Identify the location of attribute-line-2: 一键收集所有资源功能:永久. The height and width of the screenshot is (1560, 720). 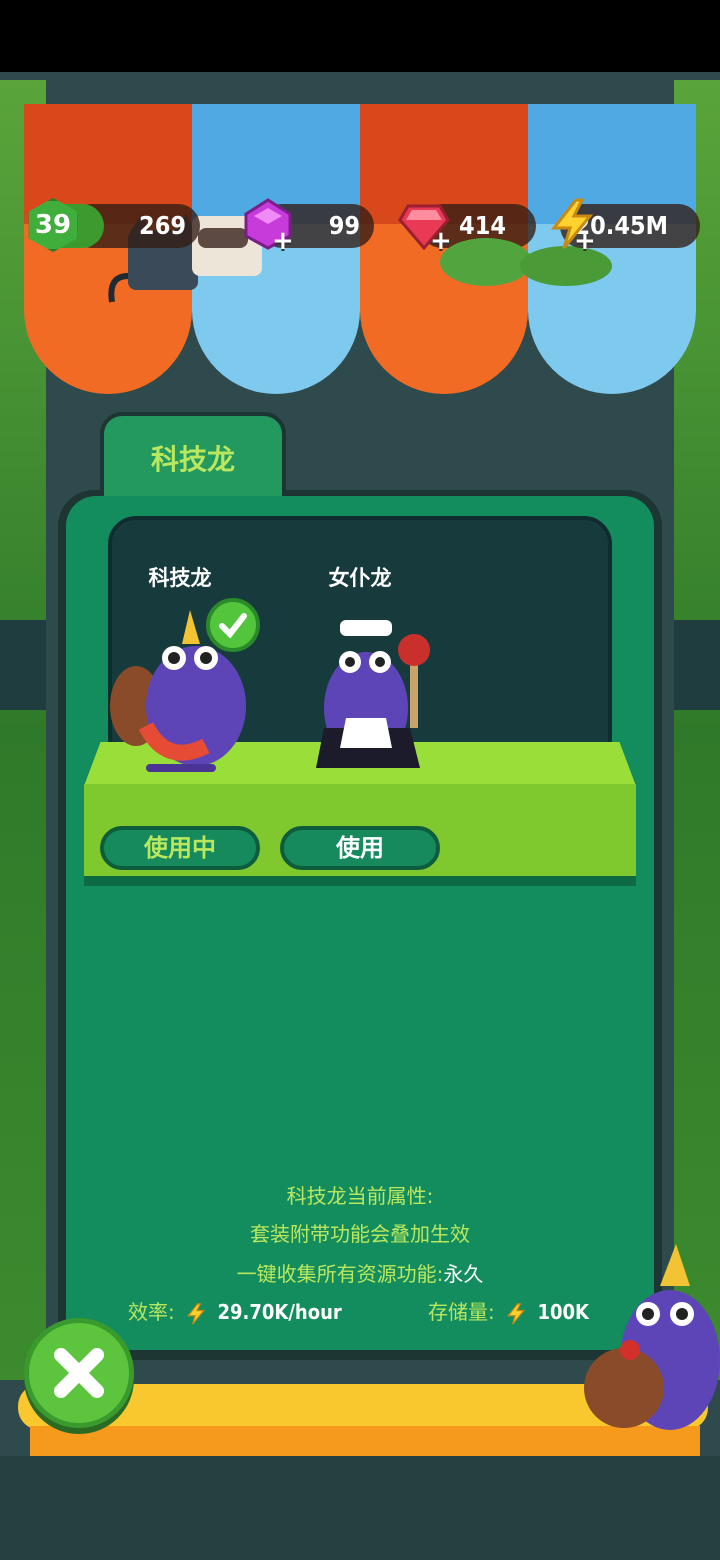
(360, 1272).